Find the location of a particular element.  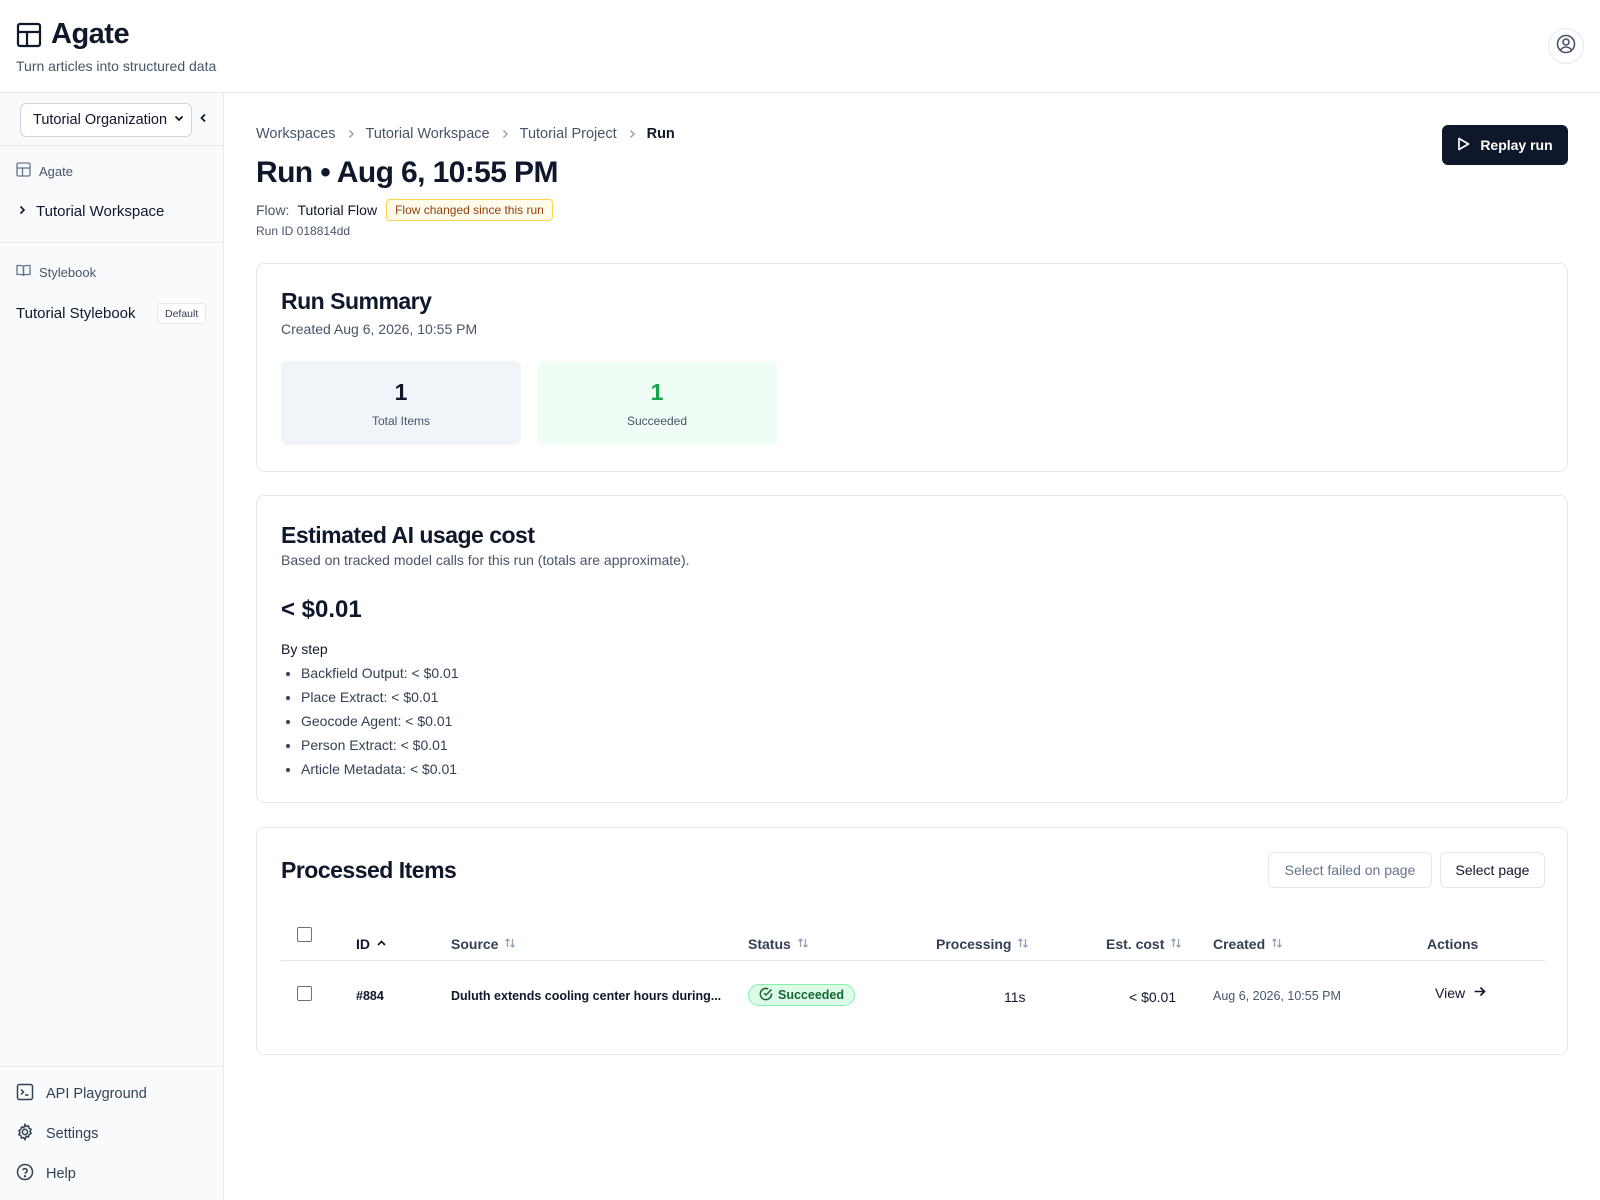

stat-succeeded: 1 Succeeded is located at coordinates (657, 403).